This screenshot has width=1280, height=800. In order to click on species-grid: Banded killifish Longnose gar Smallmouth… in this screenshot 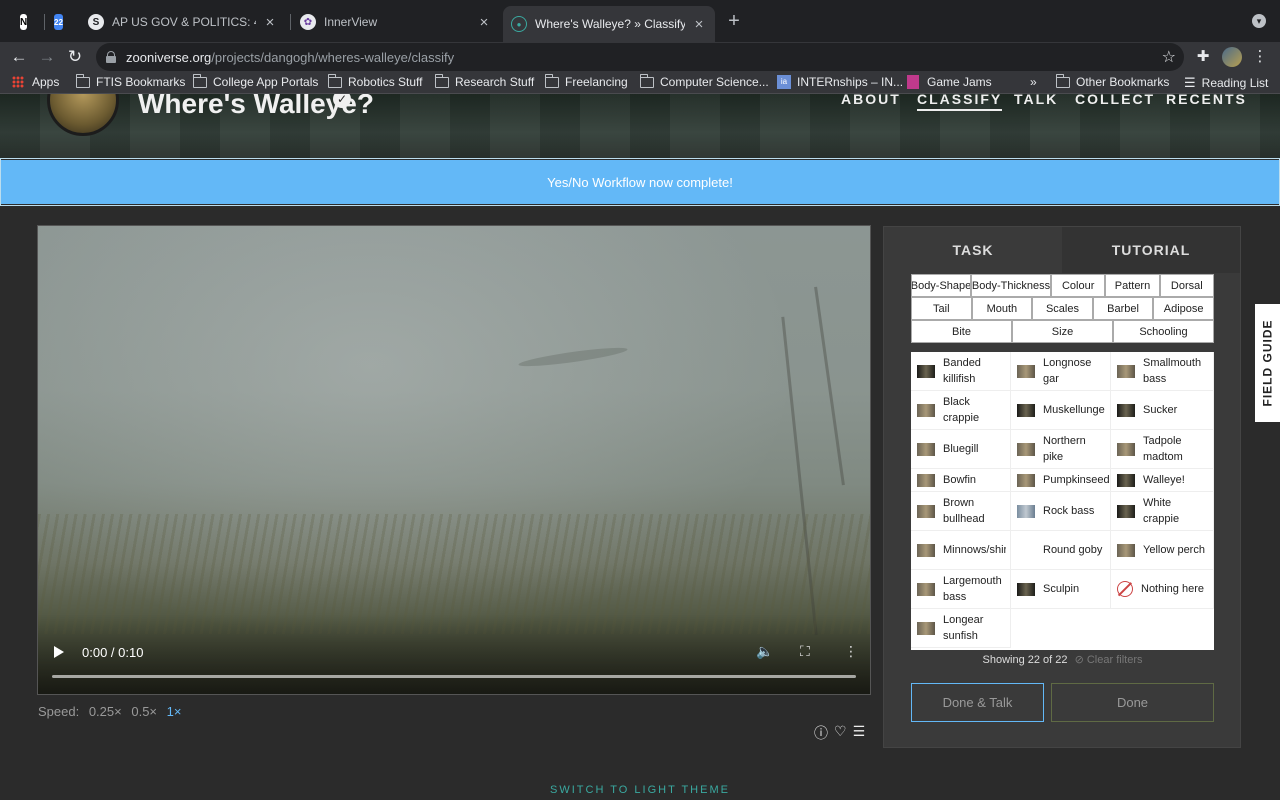, I will do `click(1062, 501)`.